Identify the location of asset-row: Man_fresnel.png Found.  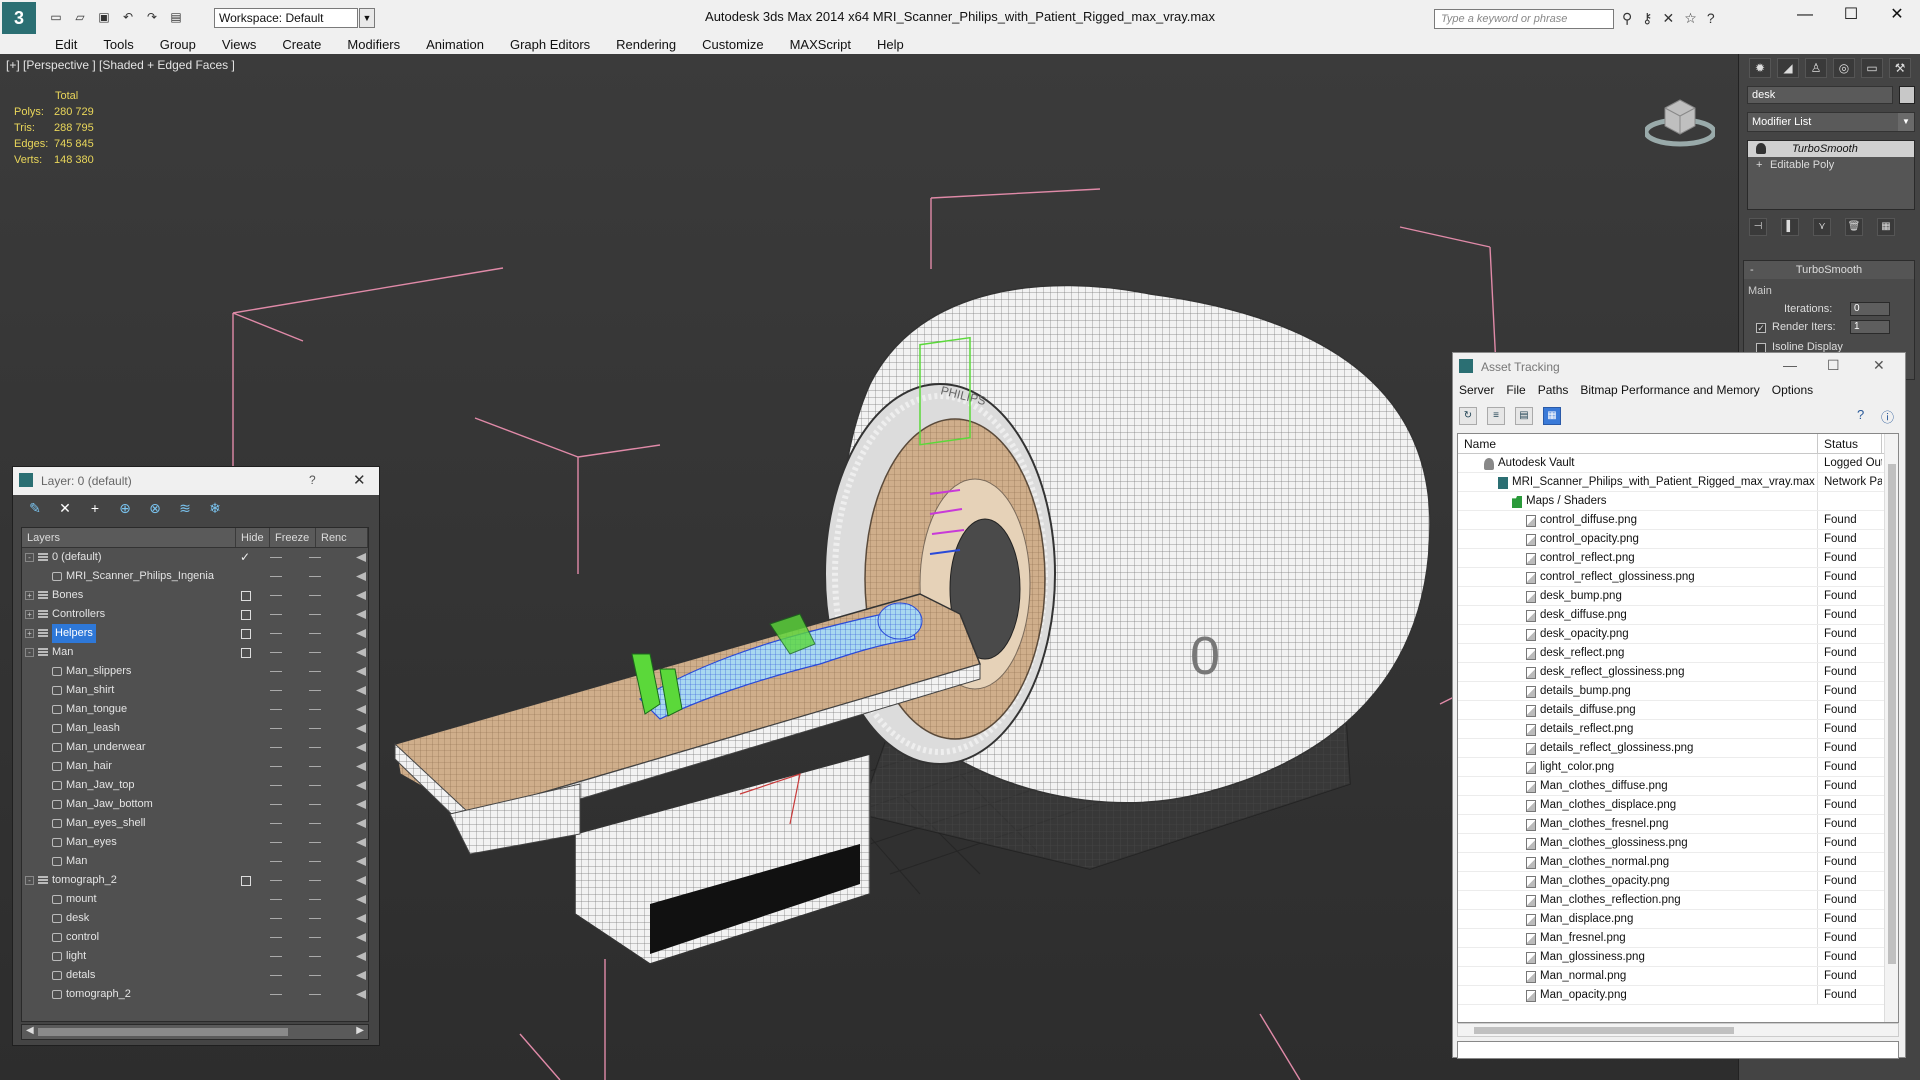
(1678, 938).